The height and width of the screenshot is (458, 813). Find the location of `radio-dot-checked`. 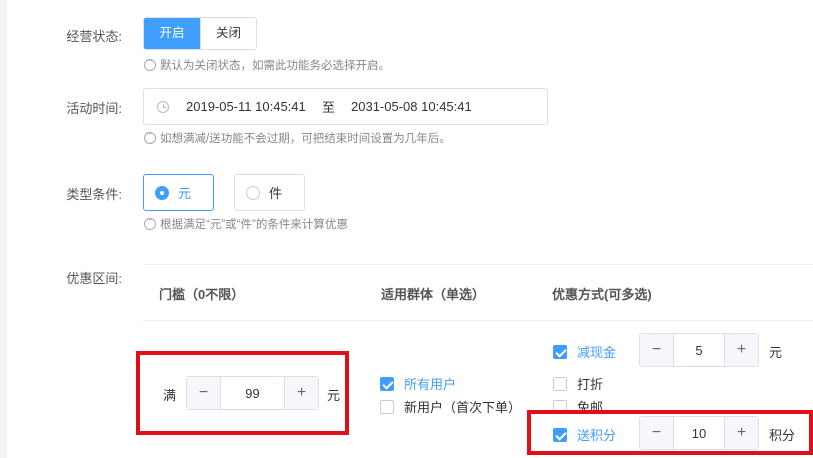

radio-dot-checked is located at coordinates (162, 192).